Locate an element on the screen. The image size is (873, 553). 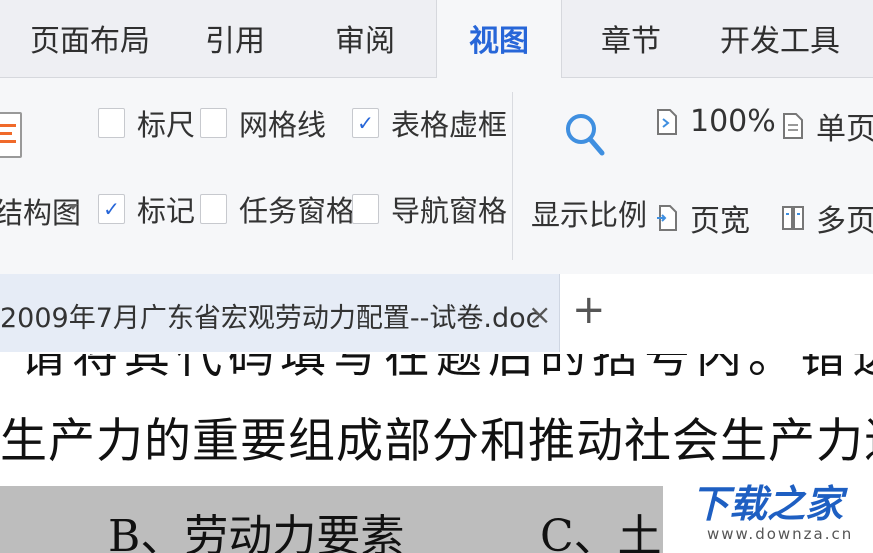
zoom-label: 显示比例 is located at coordinates (589, 215).